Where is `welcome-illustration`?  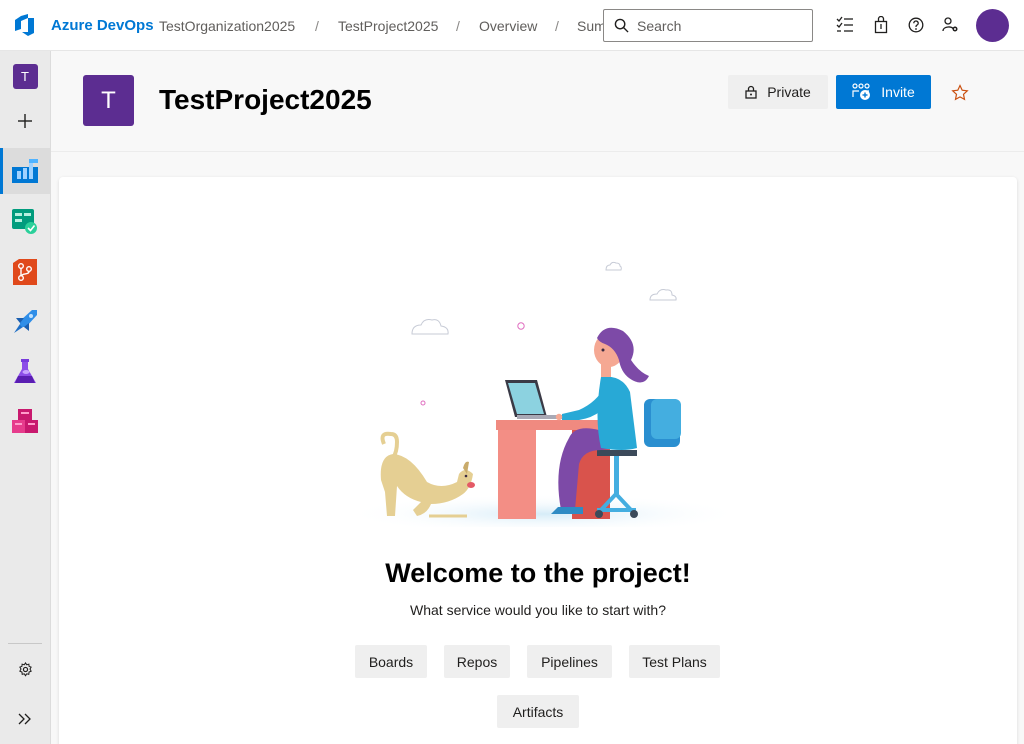 welcome-illustration is located at coordinates (544, 394).